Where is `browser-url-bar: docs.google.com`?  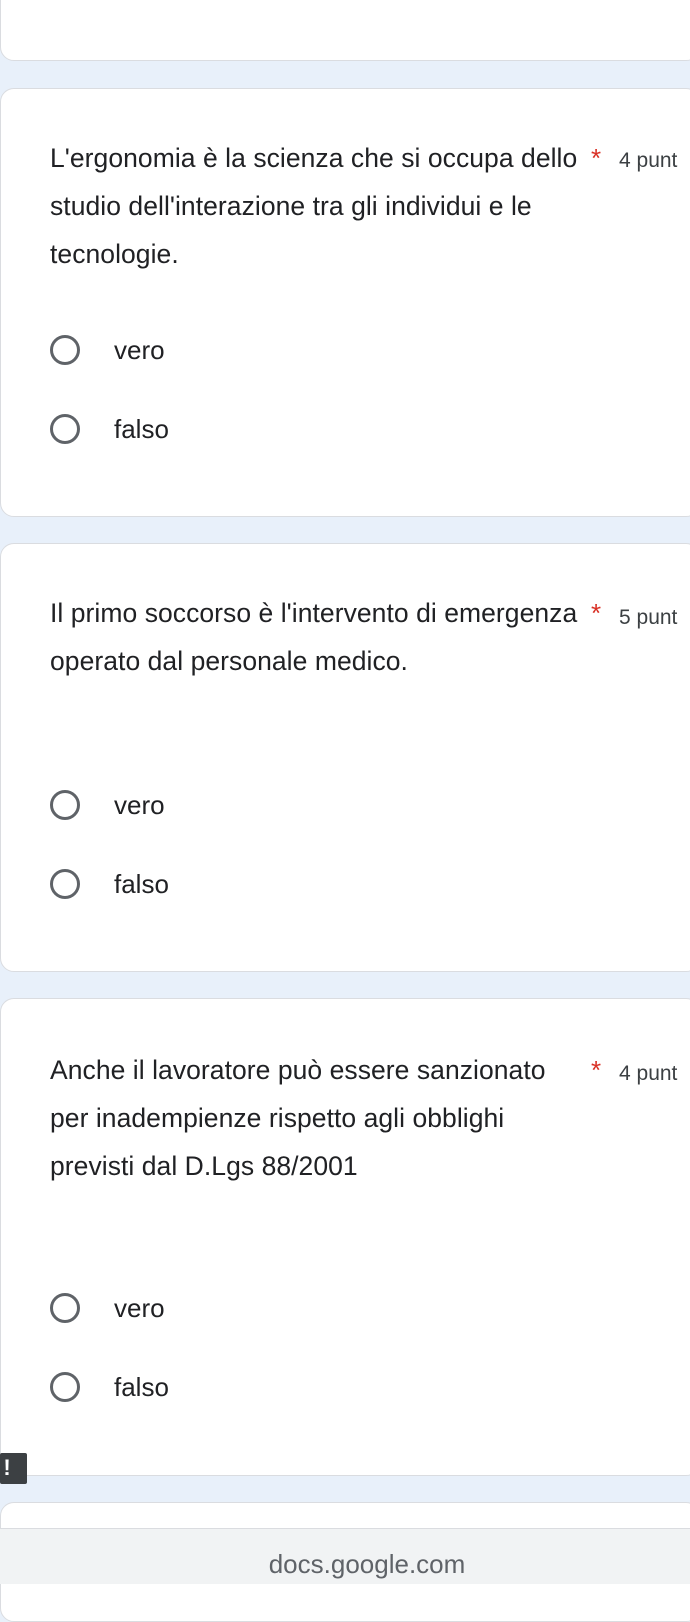 browser-url-bar: docs.google.com is located at coordinates (345, 1556).